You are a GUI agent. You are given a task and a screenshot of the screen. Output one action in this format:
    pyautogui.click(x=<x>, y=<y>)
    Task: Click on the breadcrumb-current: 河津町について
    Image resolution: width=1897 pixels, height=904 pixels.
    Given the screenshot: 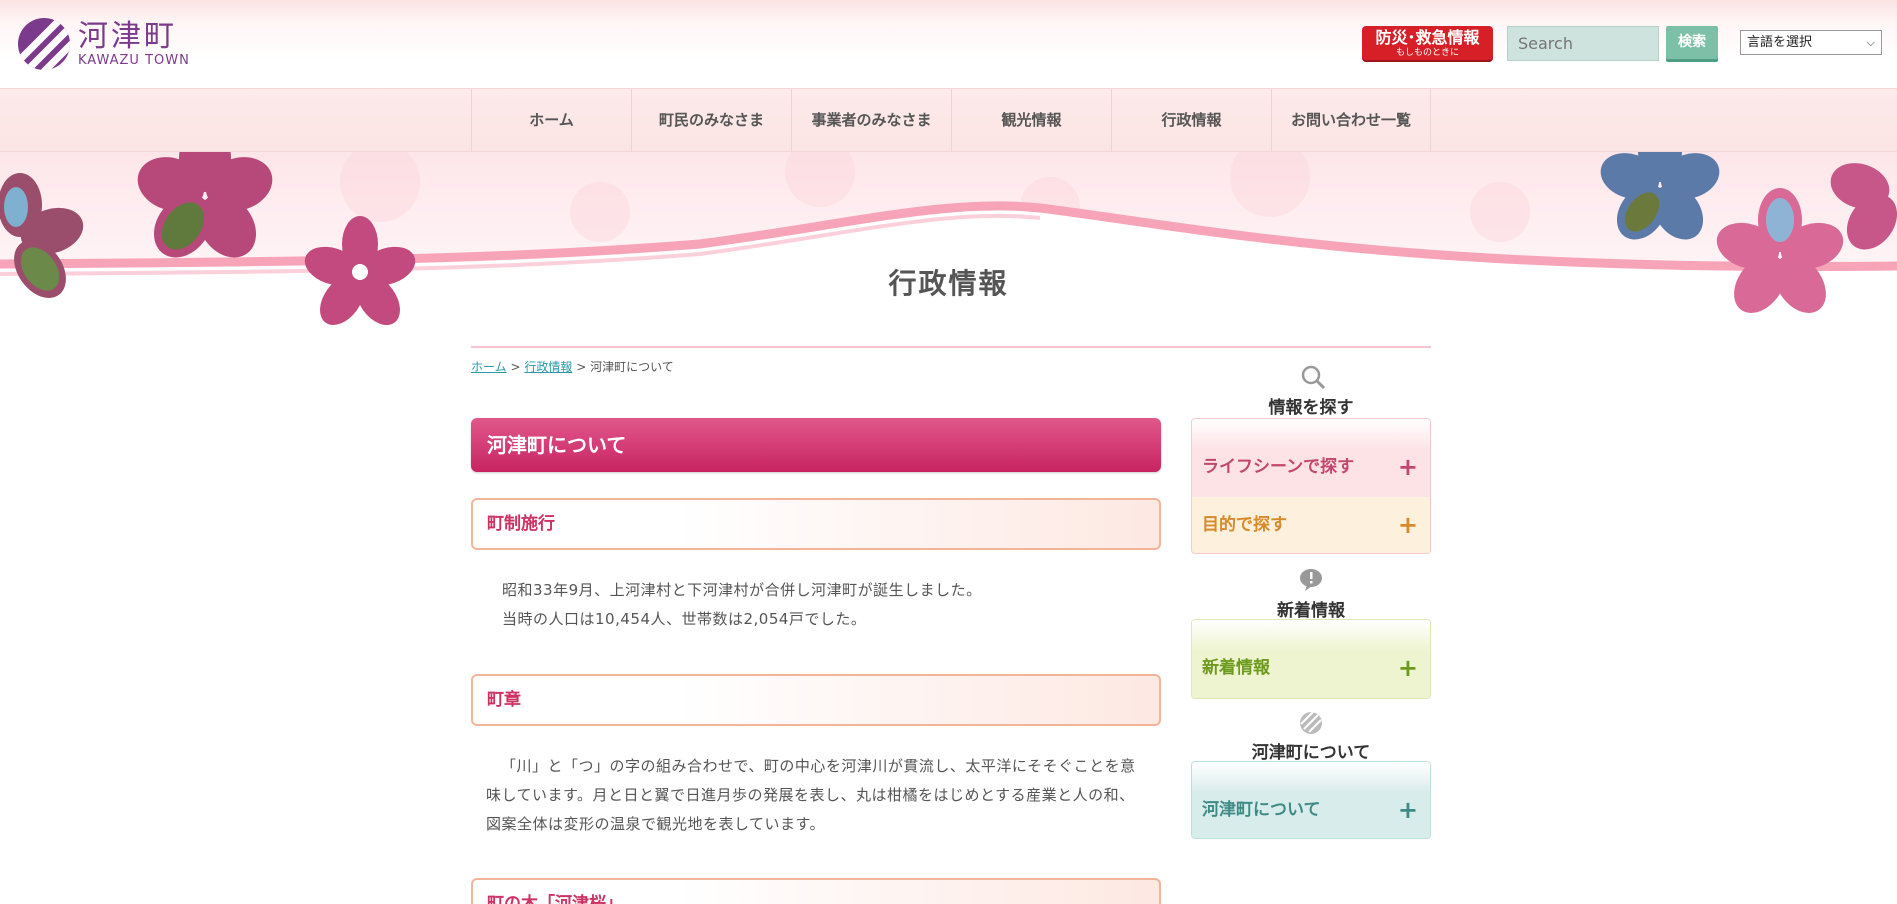 What is the action you would take?
    pyautogui.click(x=632, y=367)
    